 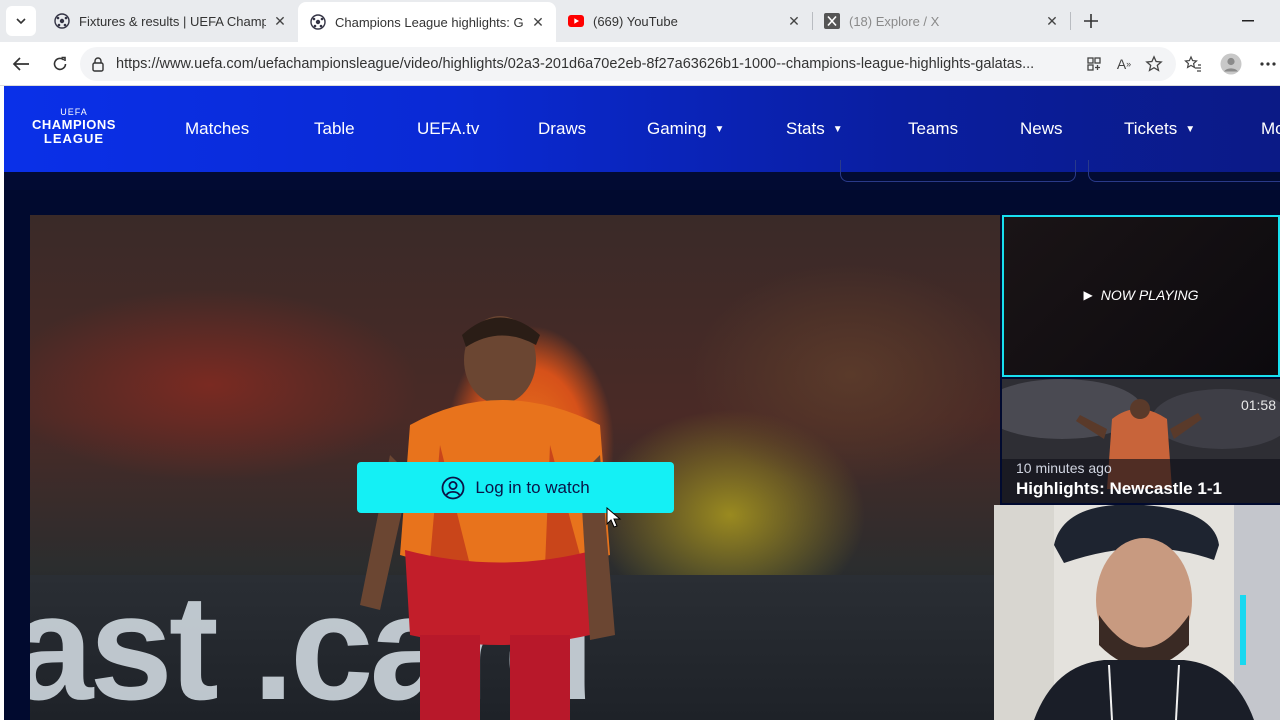 I want to click on streamer-webcam-image, so click(x=1137, y=612).